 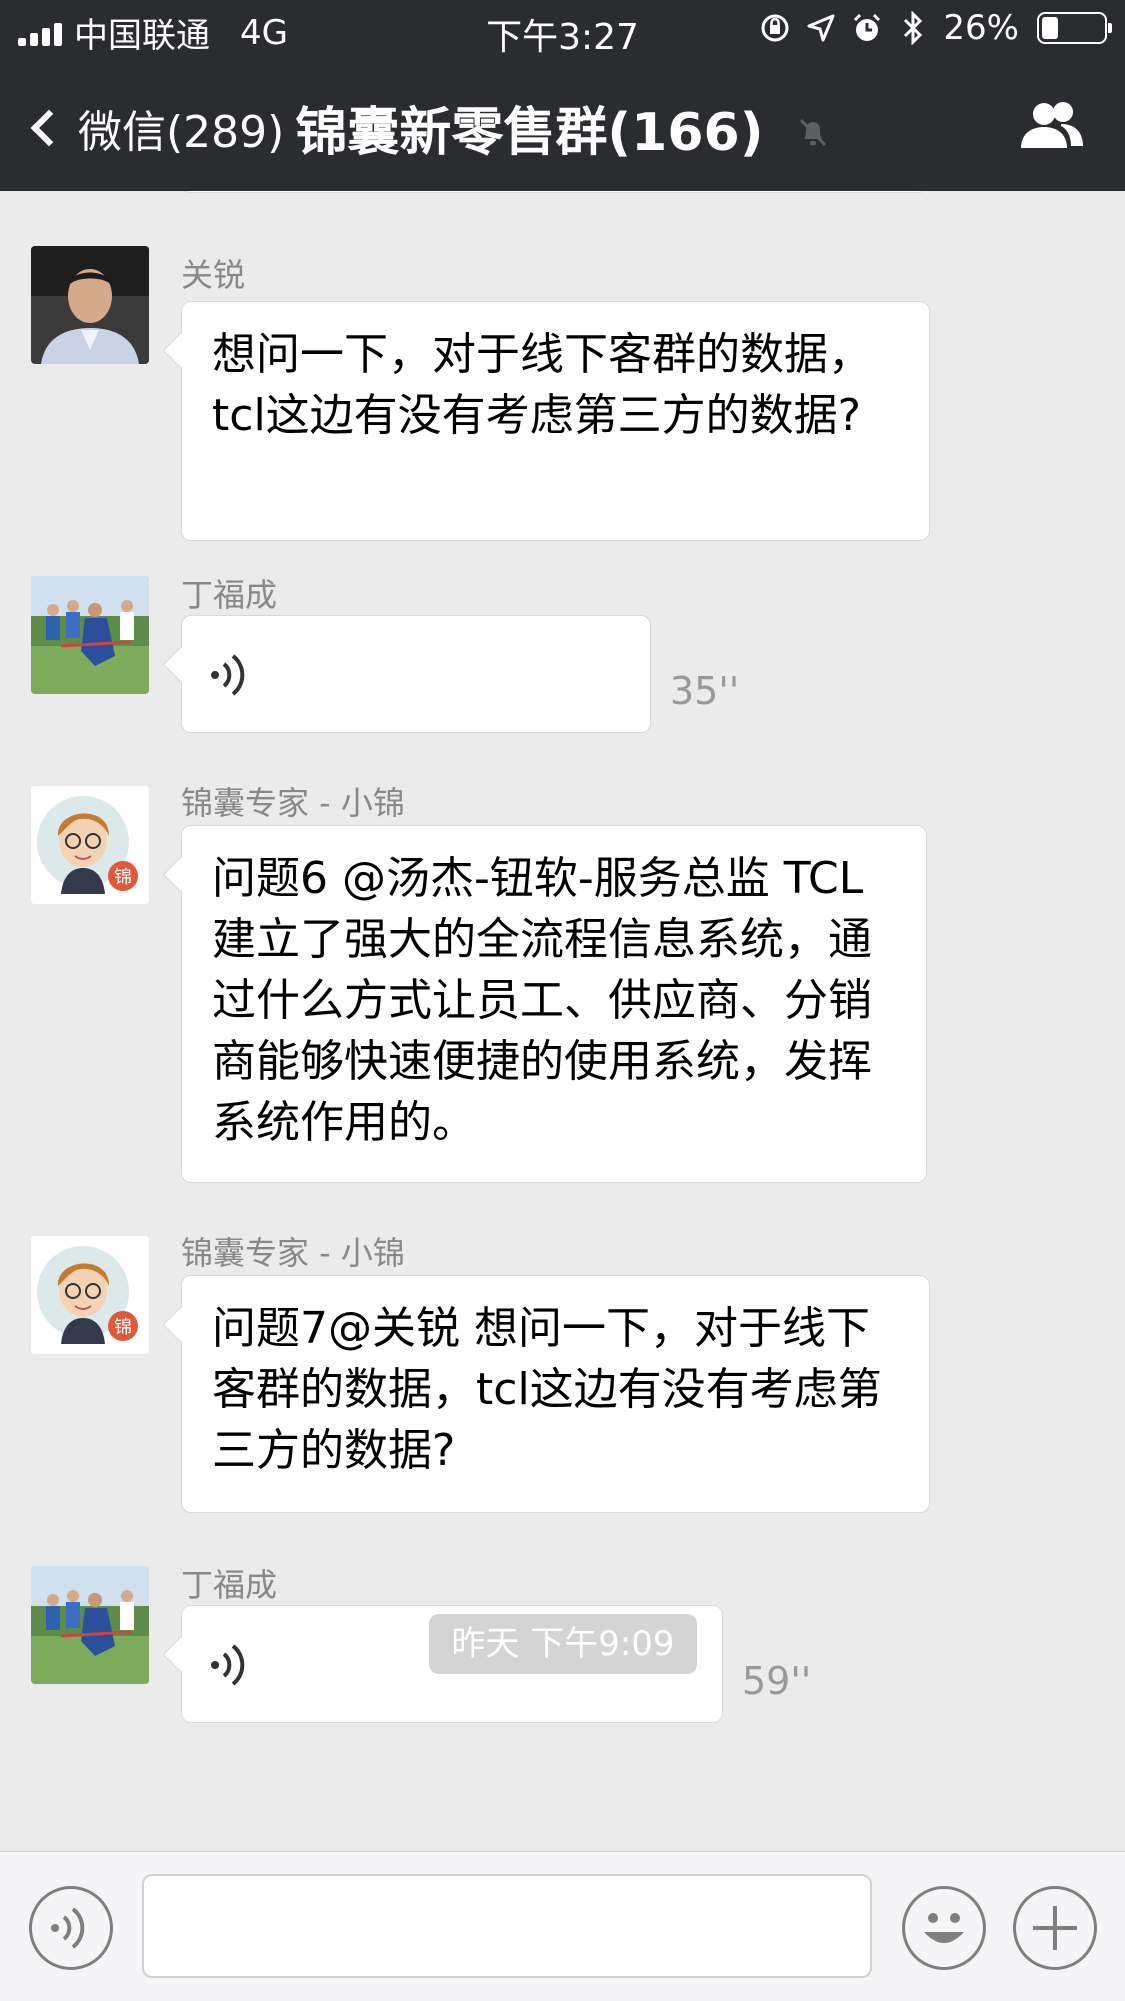 I want to click on battery-icon, so click(x=1074, y=28).